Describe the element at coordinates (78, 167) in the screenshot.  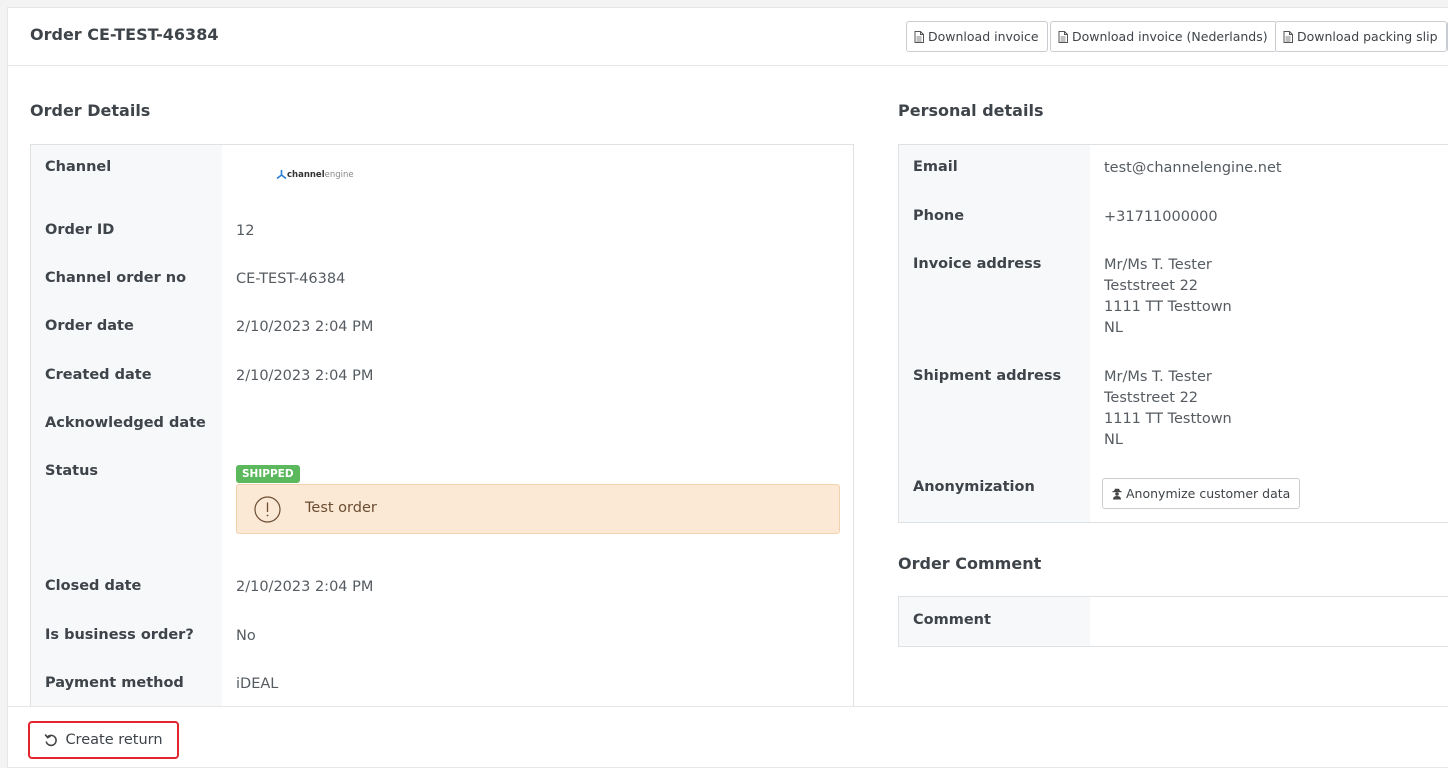
I see `row-label-channel: Channel` at that location.